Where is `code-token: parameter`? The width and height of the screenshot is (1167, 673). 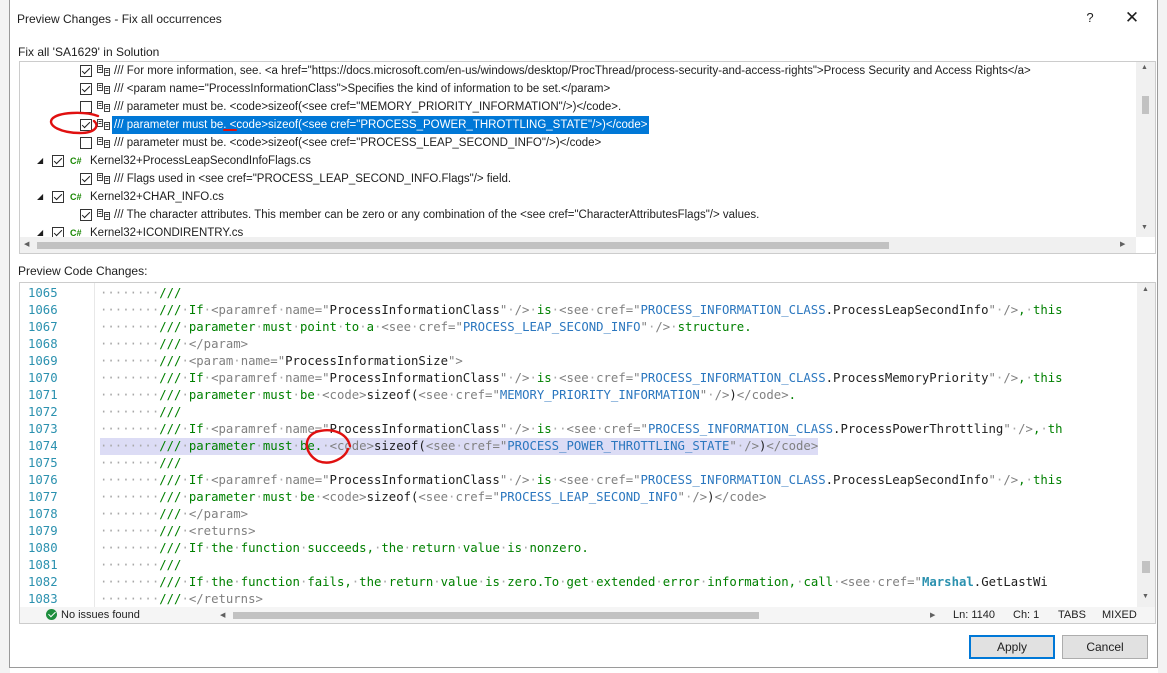 code-token: parameter is located at coordinates (222, 446).